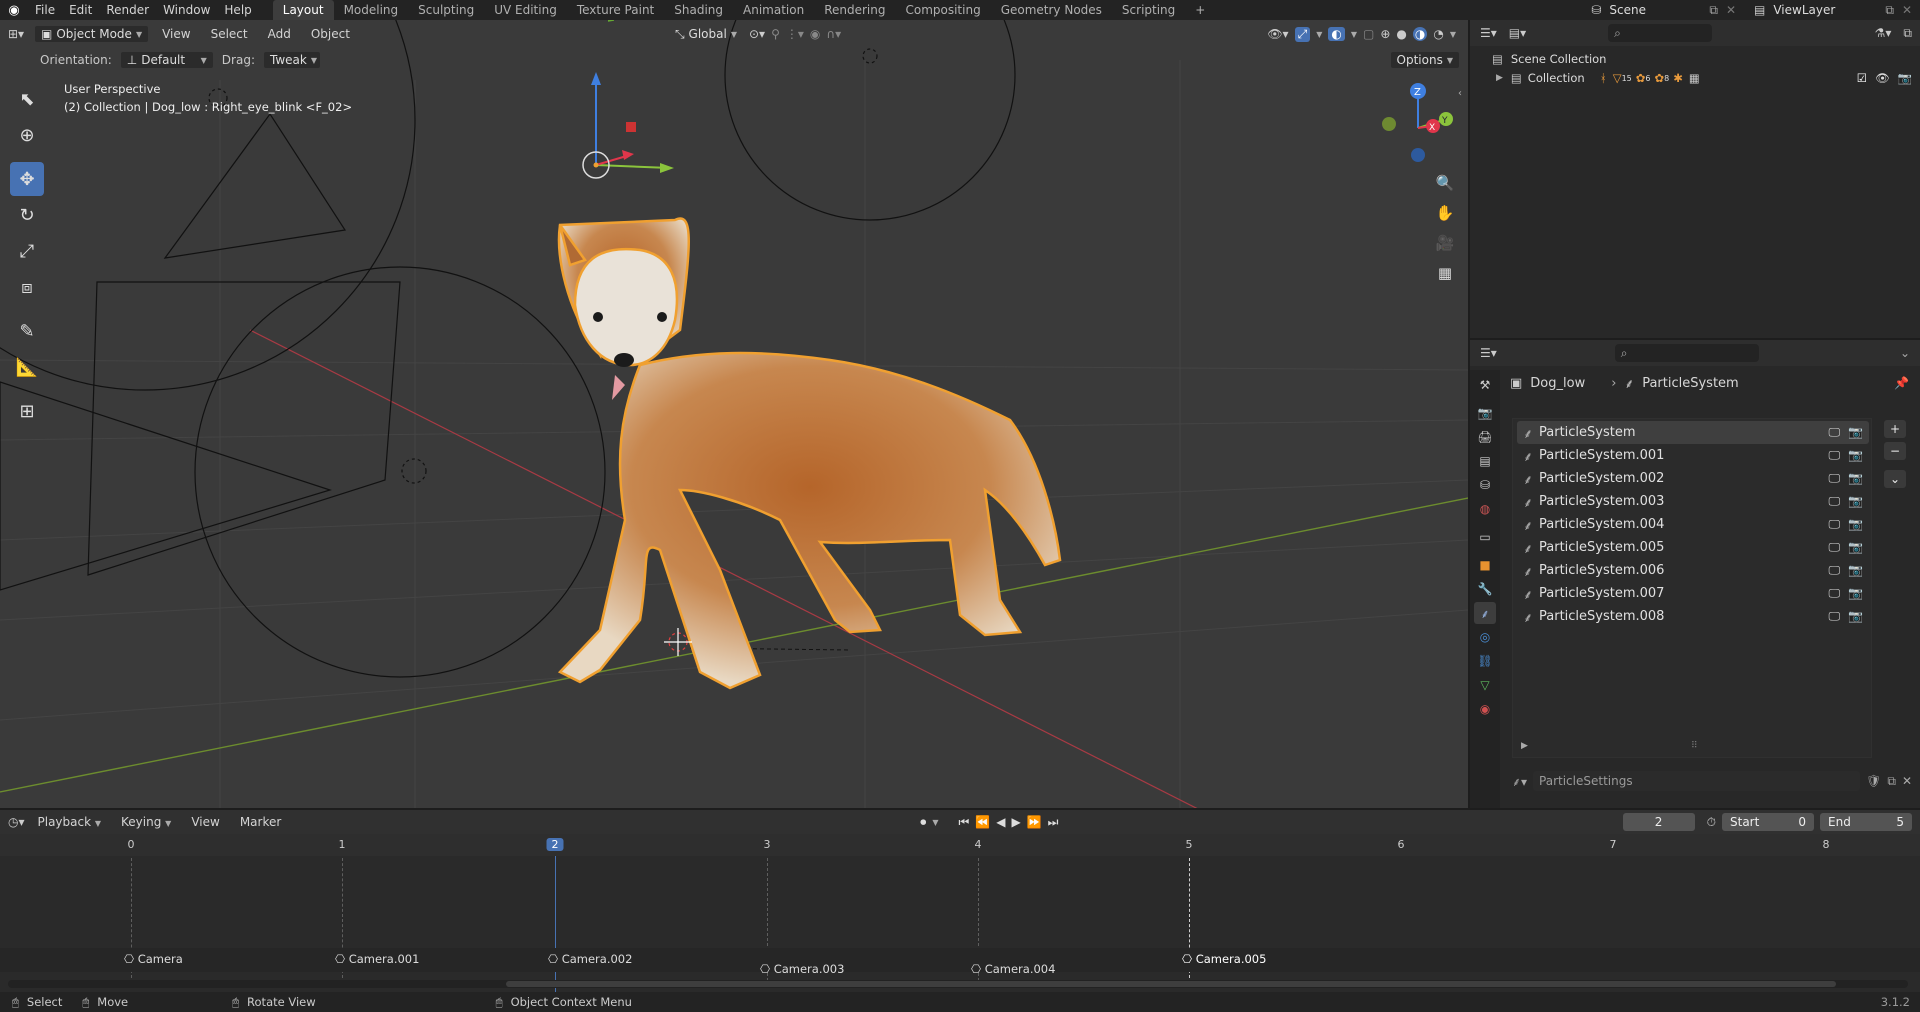  Describe the element at coordinates (1693, 501) in the screenshot. I see `list-item: ⸙ ParticleSystem.003 🖵 📷` at that location.